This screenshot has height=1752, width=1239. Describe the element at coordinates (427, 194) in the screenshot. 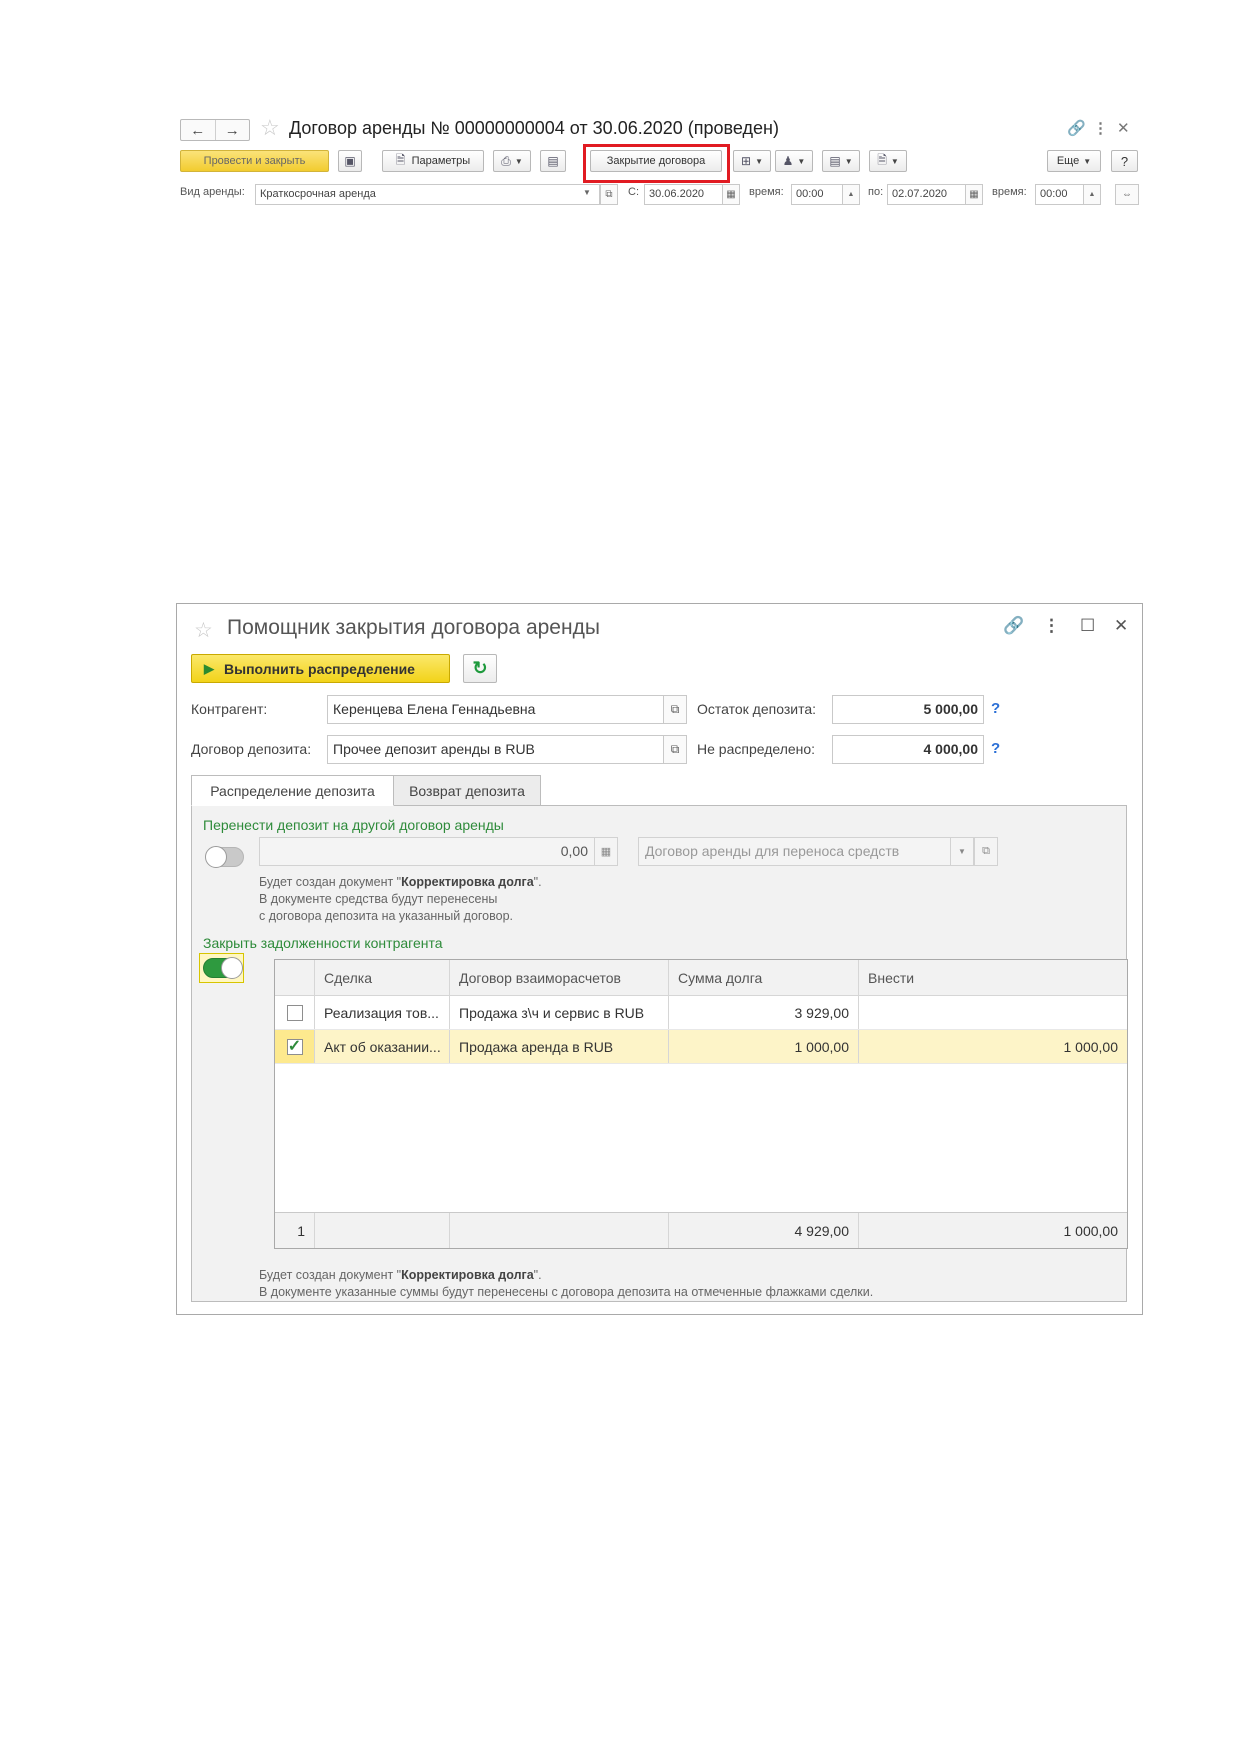

I see `rent-type-field: Краткосрочная аренда` at that location.